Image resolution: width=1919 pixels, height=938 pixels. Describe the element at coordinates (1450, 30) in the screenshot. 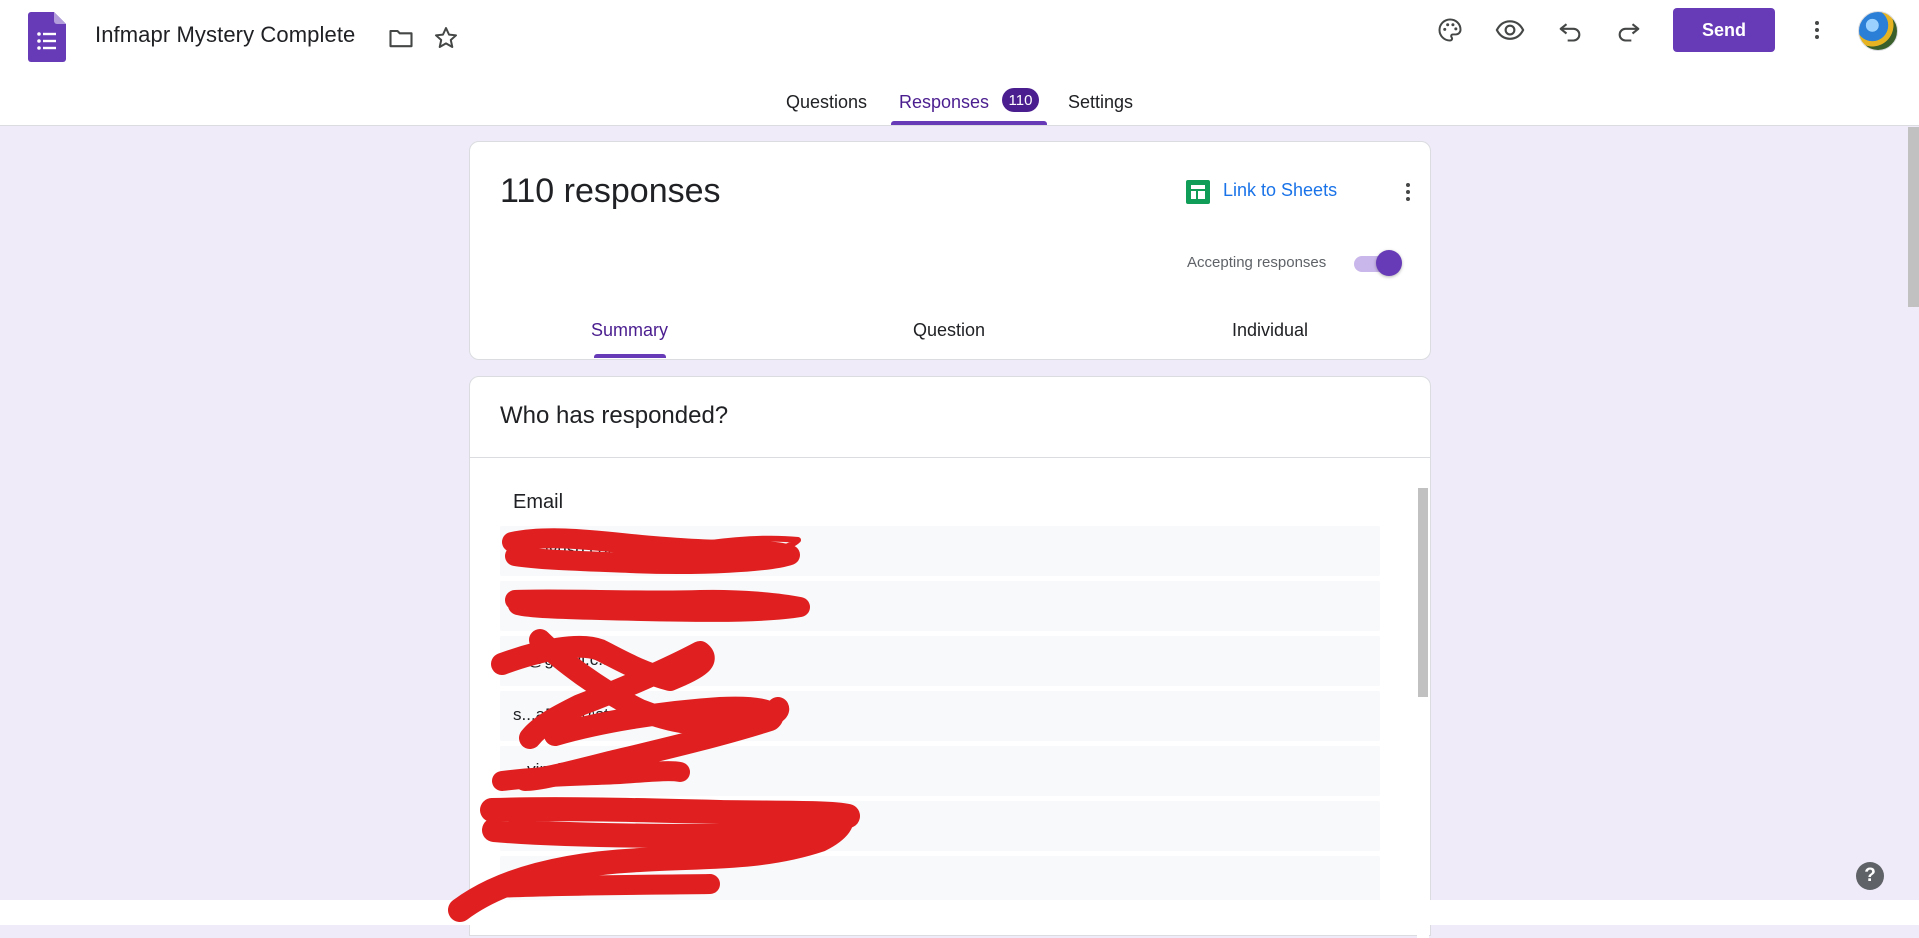

I see `palette-icon` at that location.